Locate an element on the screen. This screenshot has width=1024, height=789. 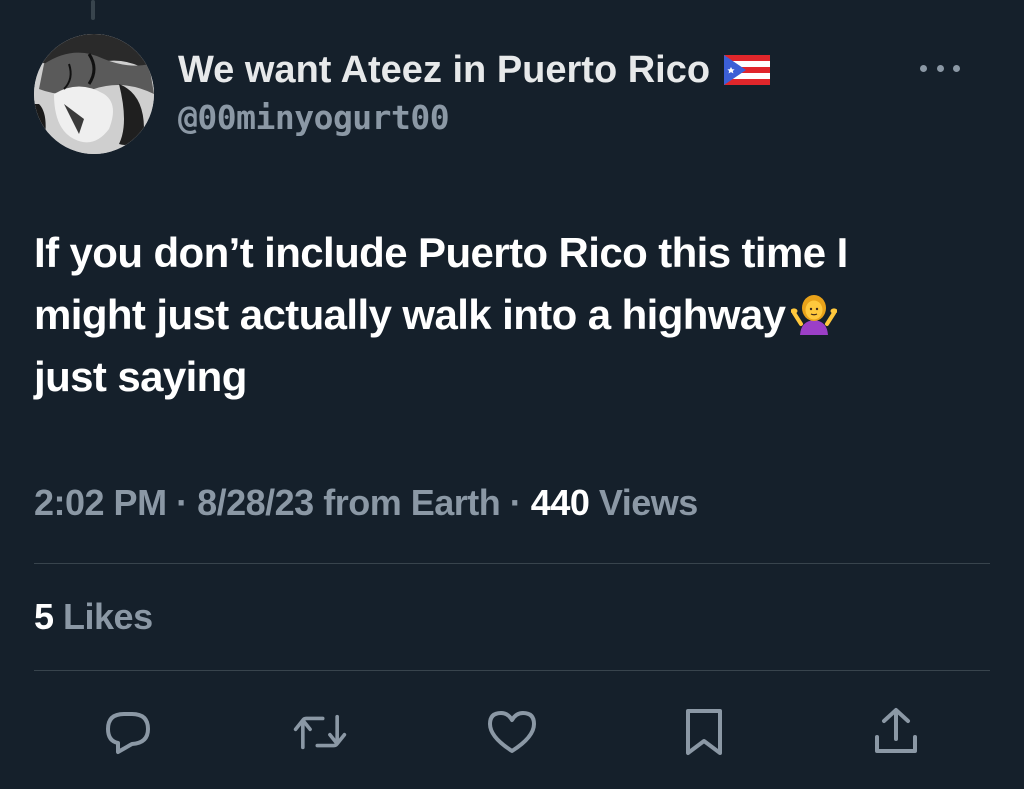
likes-label: Likes is located at coordinates (108, 616).